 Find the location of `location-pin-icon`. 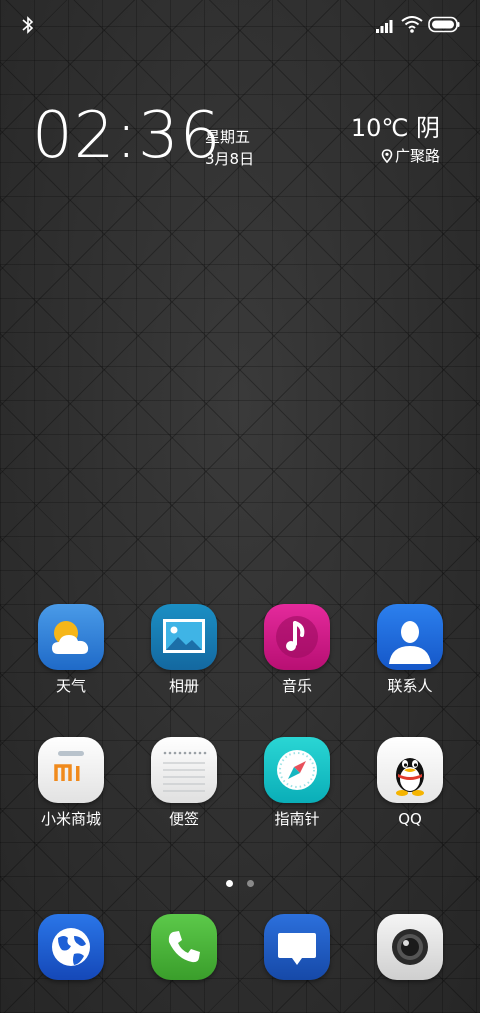

location-pin-icon is located at coordinates (387, 156).